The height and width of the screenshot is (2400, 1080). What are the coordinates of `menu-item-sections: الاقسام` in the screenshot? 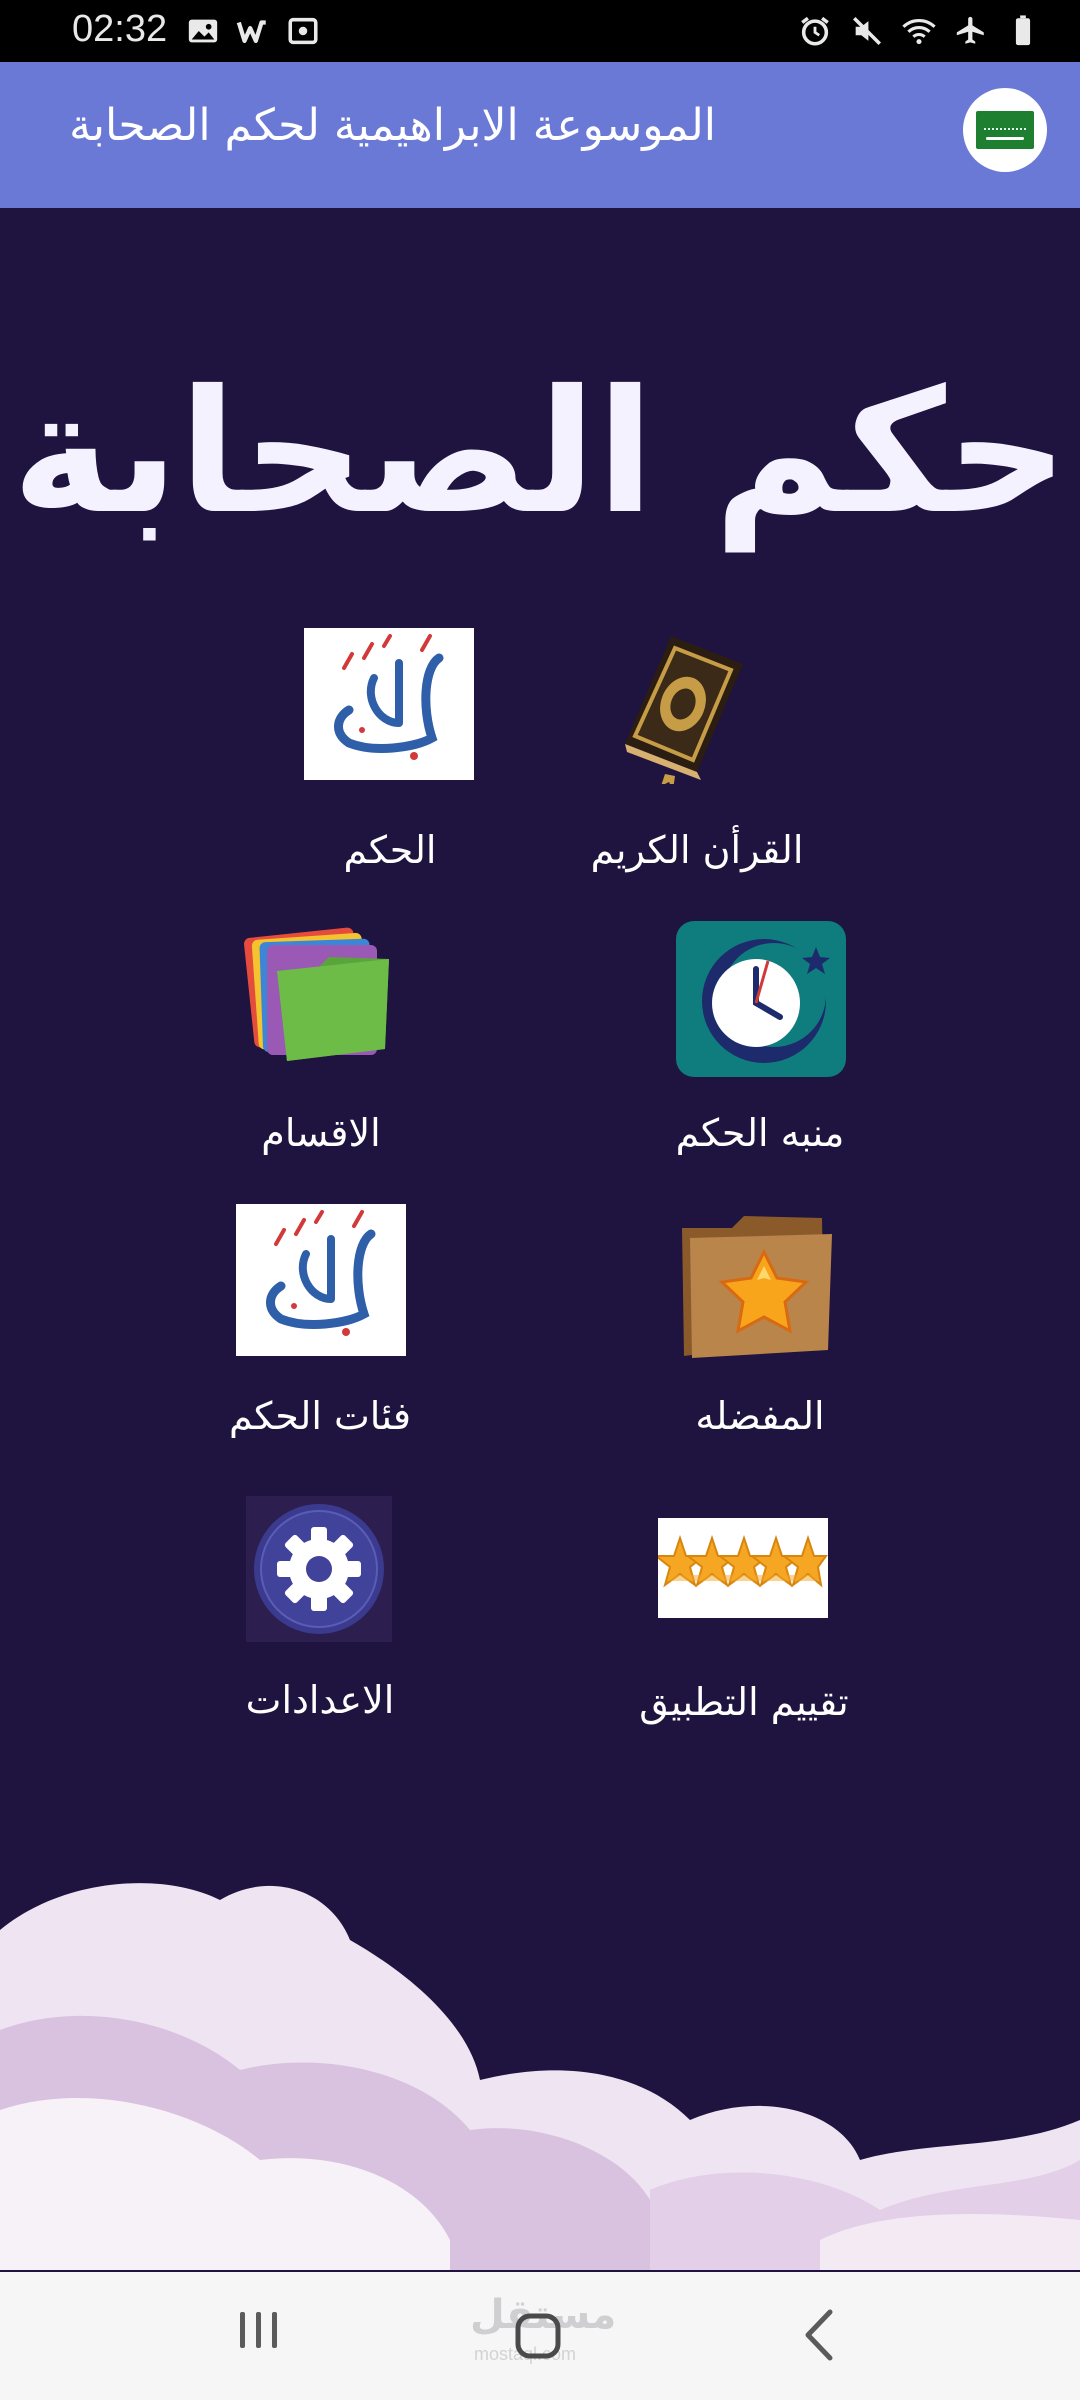 It's located at (325, 1045).